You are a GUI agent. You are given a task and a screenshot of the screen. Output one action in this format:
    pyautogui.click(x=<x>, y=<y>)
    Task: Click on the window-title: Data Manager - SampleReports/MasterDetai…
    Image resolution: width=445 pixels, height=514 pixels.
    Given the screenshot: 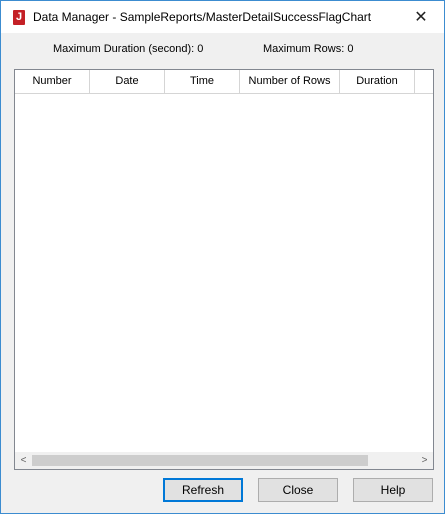 What is the action you would take?
    pyautogui.click(x=202, y=17)
    